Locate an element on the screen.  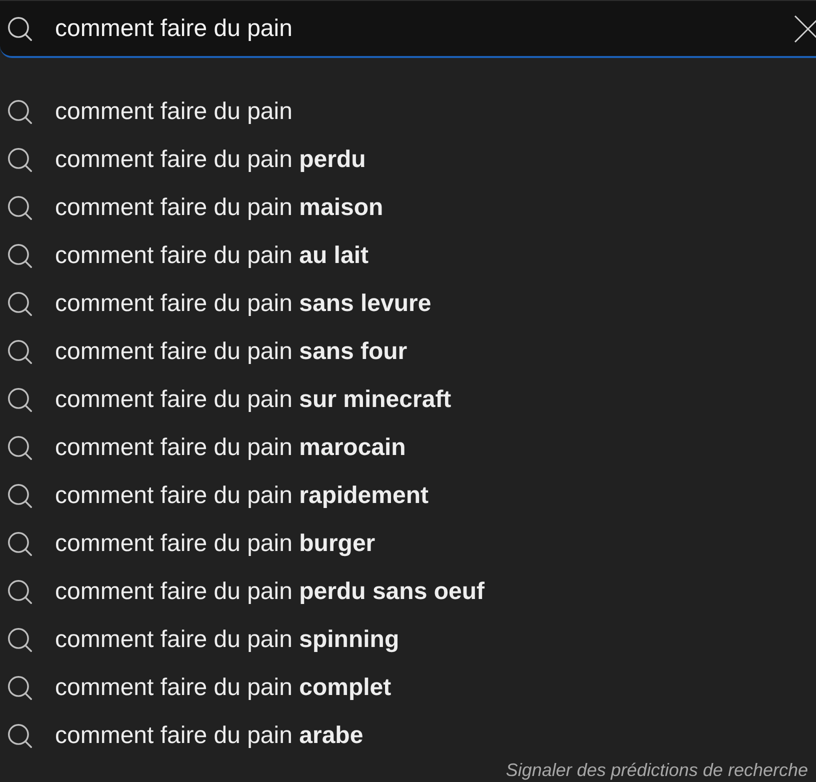
suggestion-item: comment faire du pain spinning is located at coordinates (408, 640).